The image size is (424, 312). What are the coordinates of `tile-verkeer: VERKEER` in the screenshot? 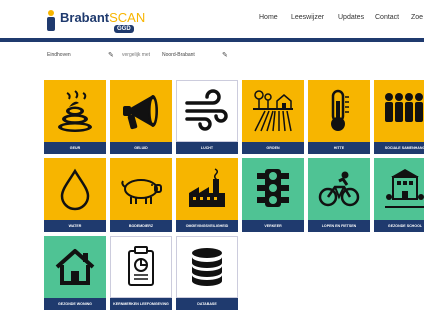 It's located at (273, 195).